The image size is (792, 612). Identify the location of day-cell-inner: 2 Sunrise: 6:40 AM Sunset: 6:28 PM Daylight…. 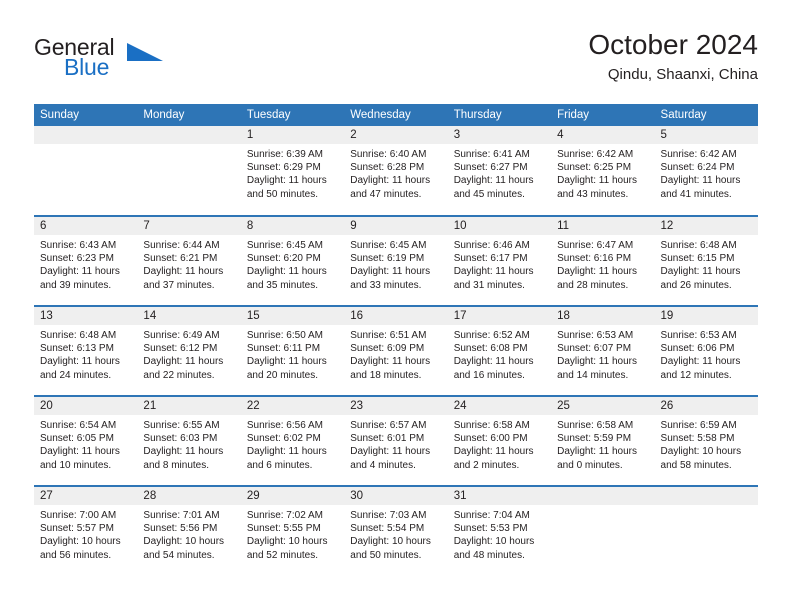
(396, 170).